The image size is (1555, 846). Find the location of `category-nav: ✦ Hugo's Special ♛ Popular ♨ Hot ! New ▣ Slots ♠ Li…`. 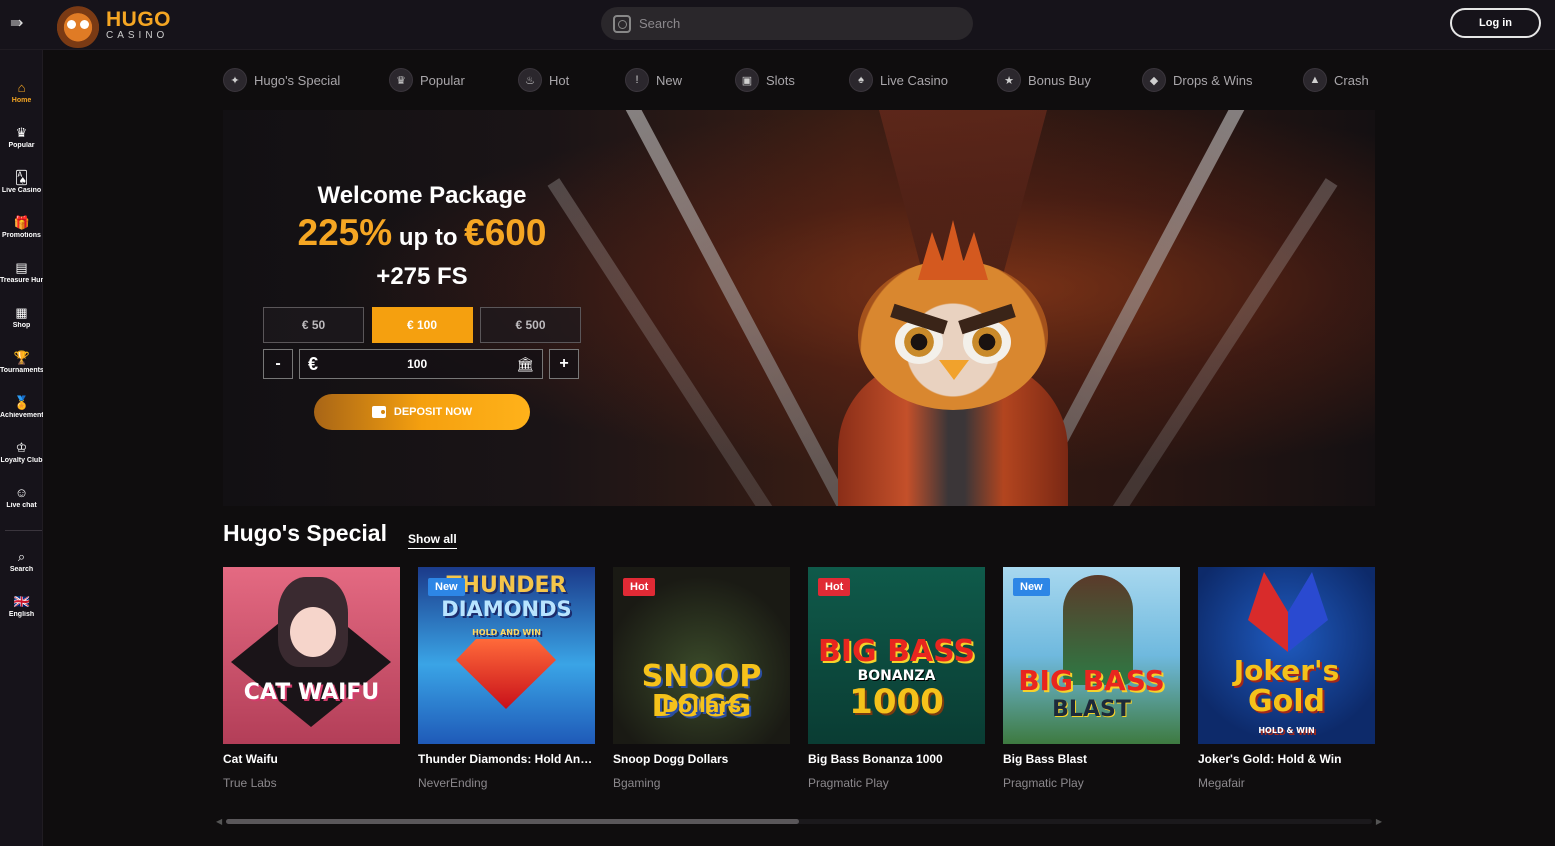

category-nav: ✦ Hugo's Special ♛ Popular ♨ Hot ! New ▣ Slots ♠ Li… is located at coordinates (799, 80).